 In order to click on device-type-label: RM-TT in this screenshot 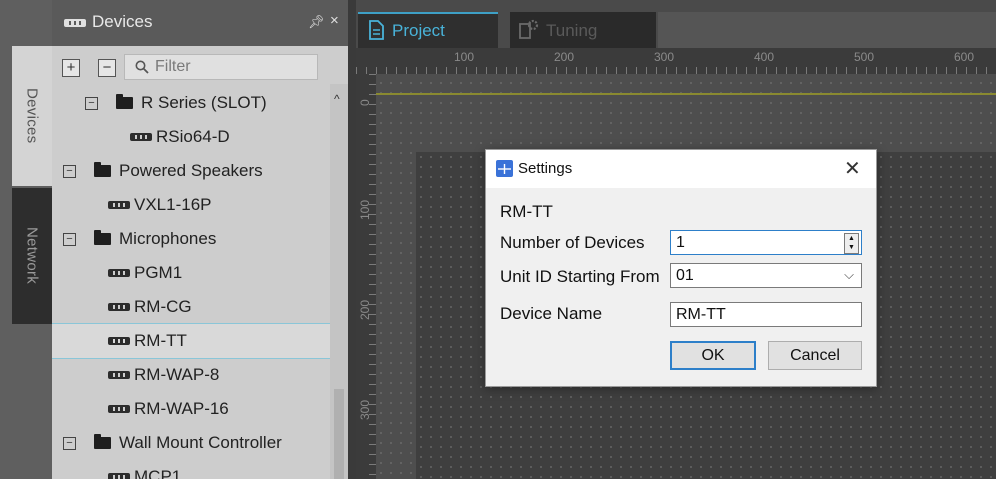, I will do `click(526, 211)`.